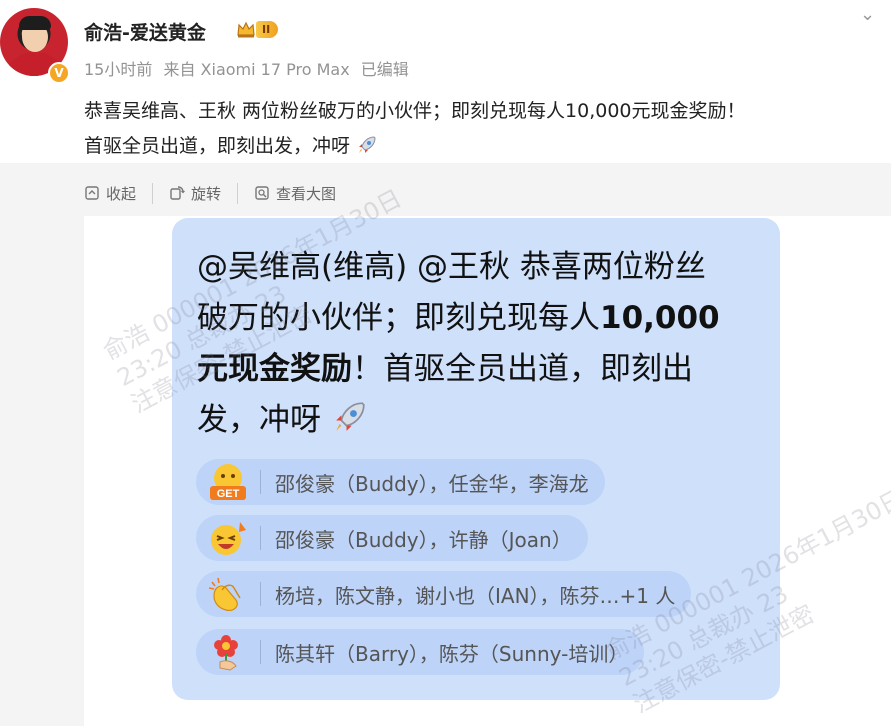 The image size is (891, 726). What do you see at coordinates (177, 193) in the screenshot?
I see `rotate-icon` at bounding box center [177, 193].